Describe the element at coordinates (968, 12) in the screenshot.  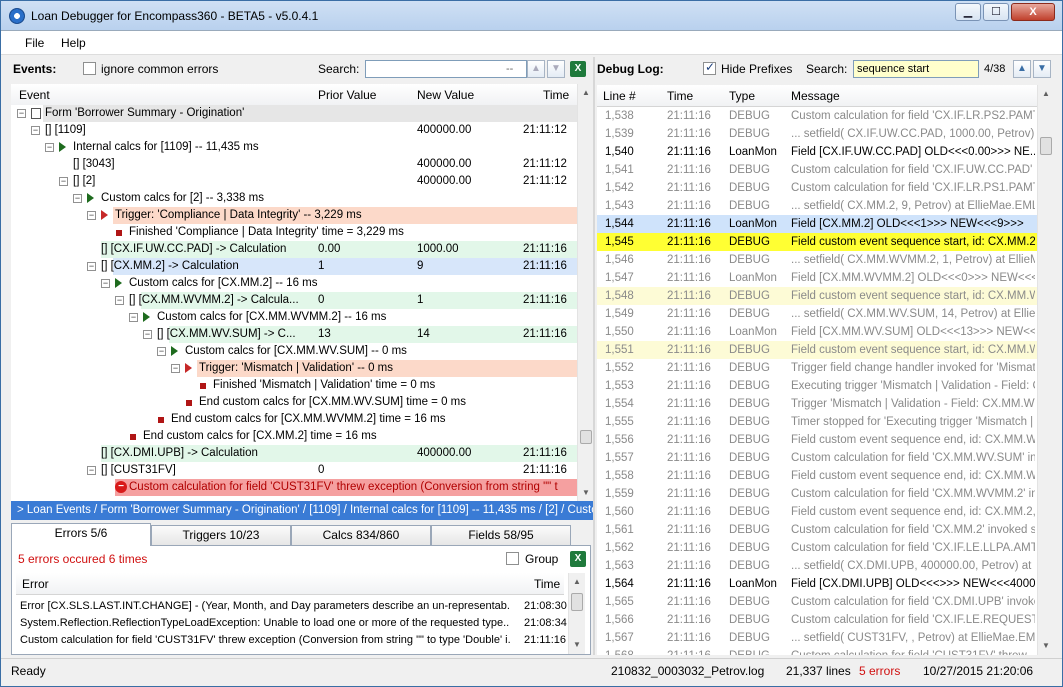
I see `minimize-button: ▁` at that location.